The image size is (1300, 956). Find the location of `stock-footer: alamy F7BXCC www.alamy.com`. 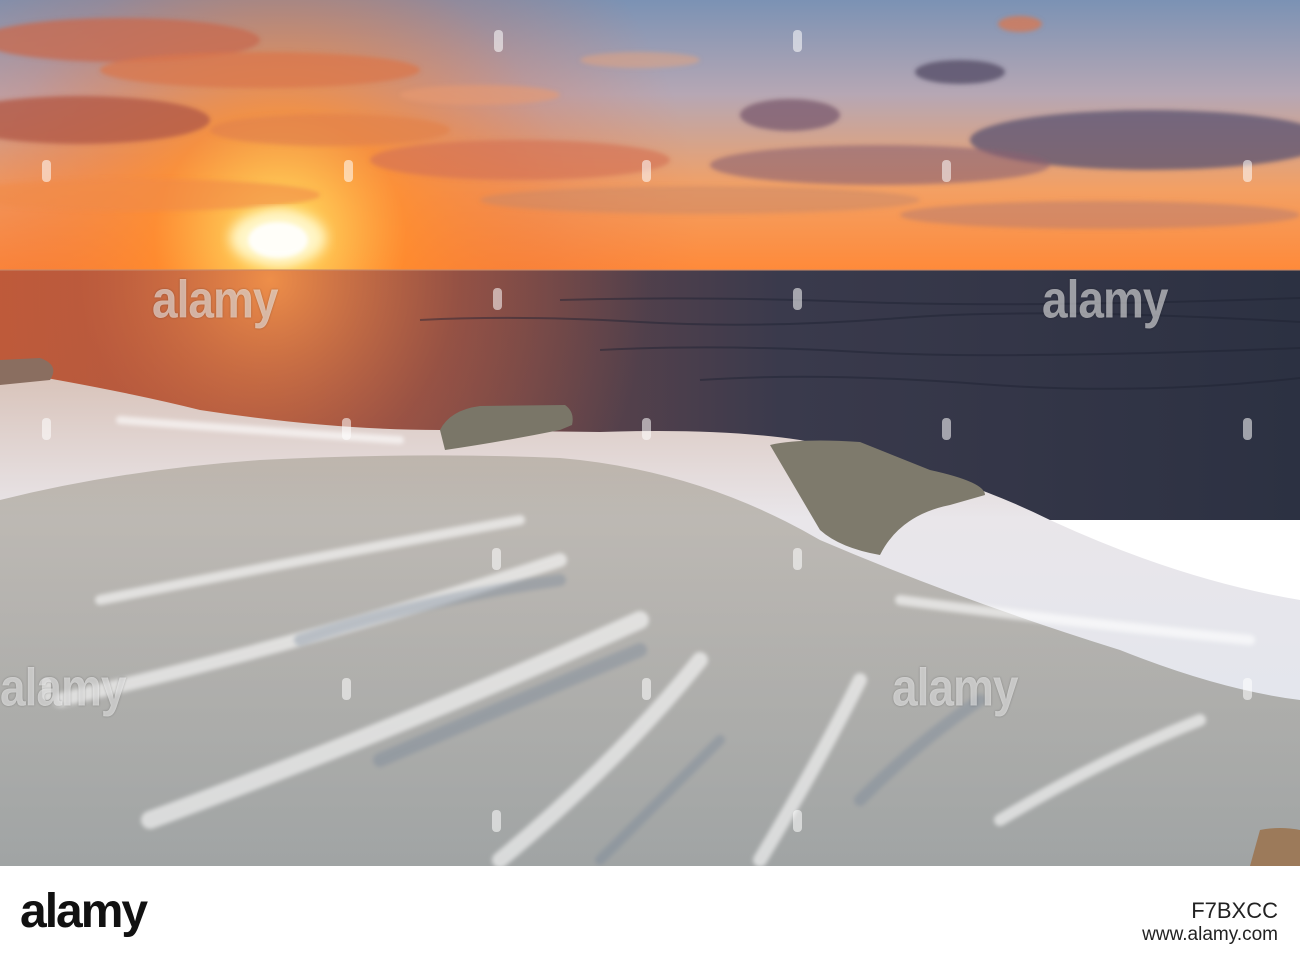

stock-footer: alamy F7BXCC www.alamy.com is located at coordinates (650, 911).